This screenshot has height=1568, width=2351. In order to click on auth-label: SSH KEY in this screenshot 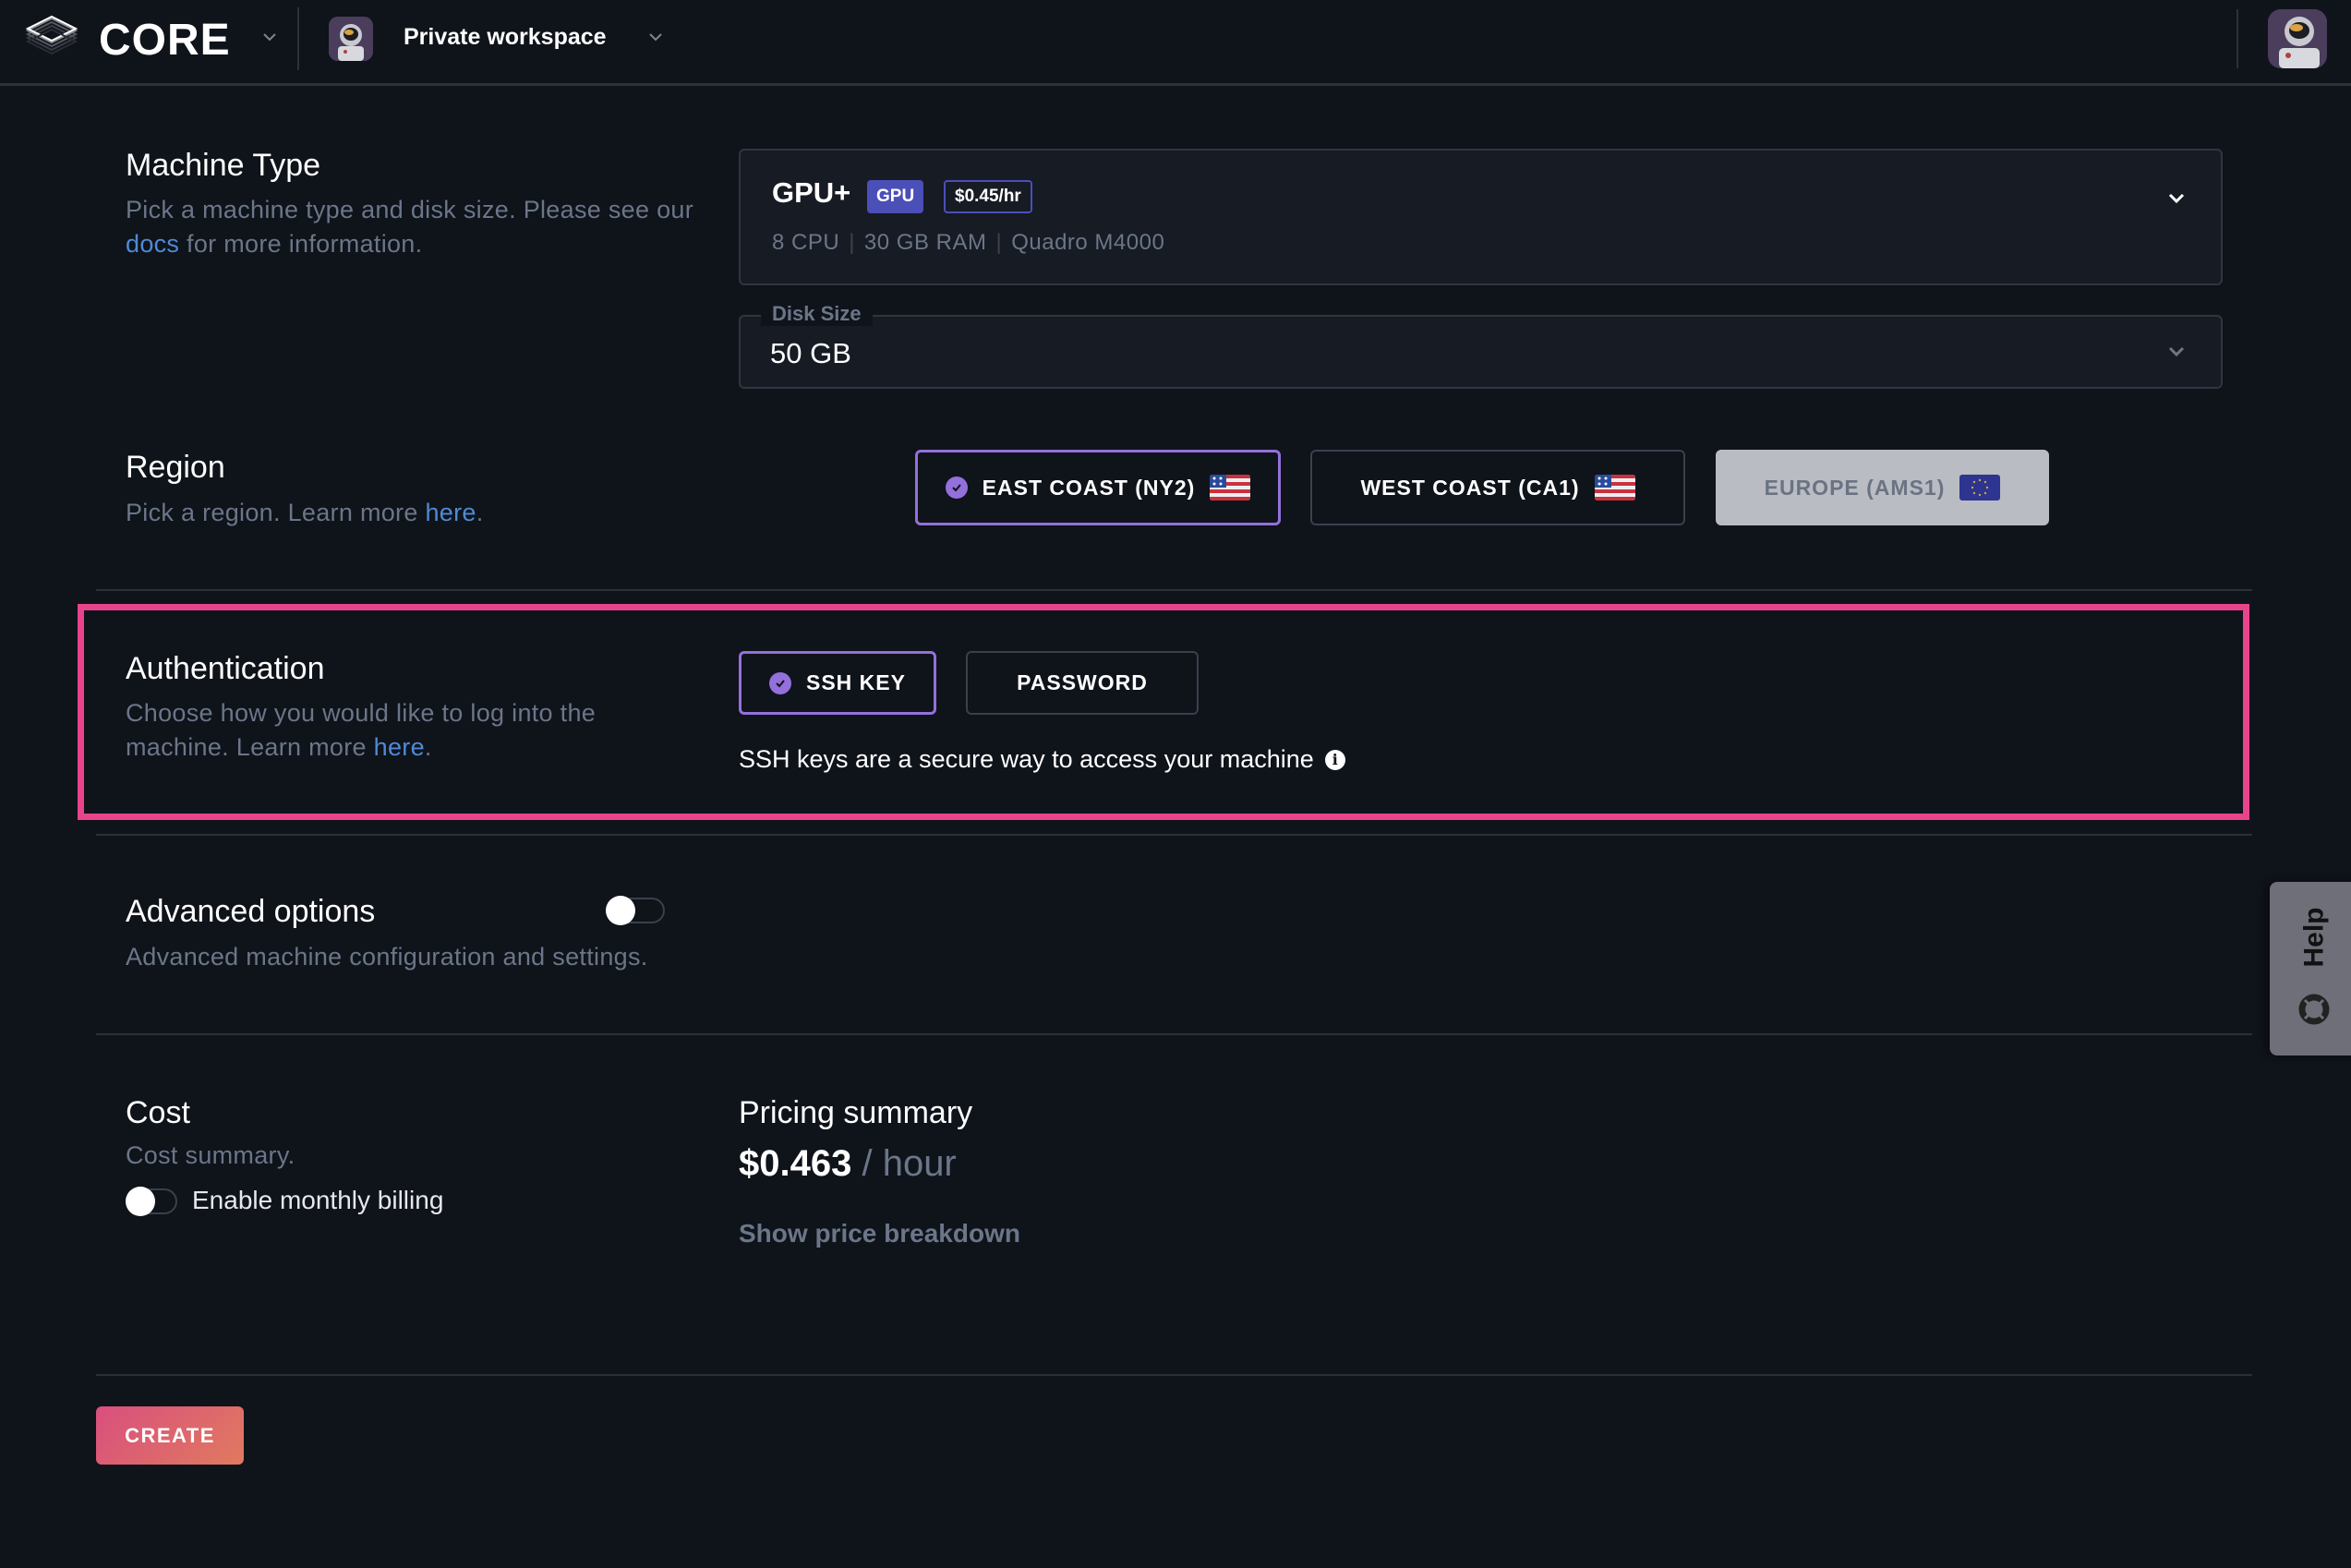, I will do `click(856, 682)`.